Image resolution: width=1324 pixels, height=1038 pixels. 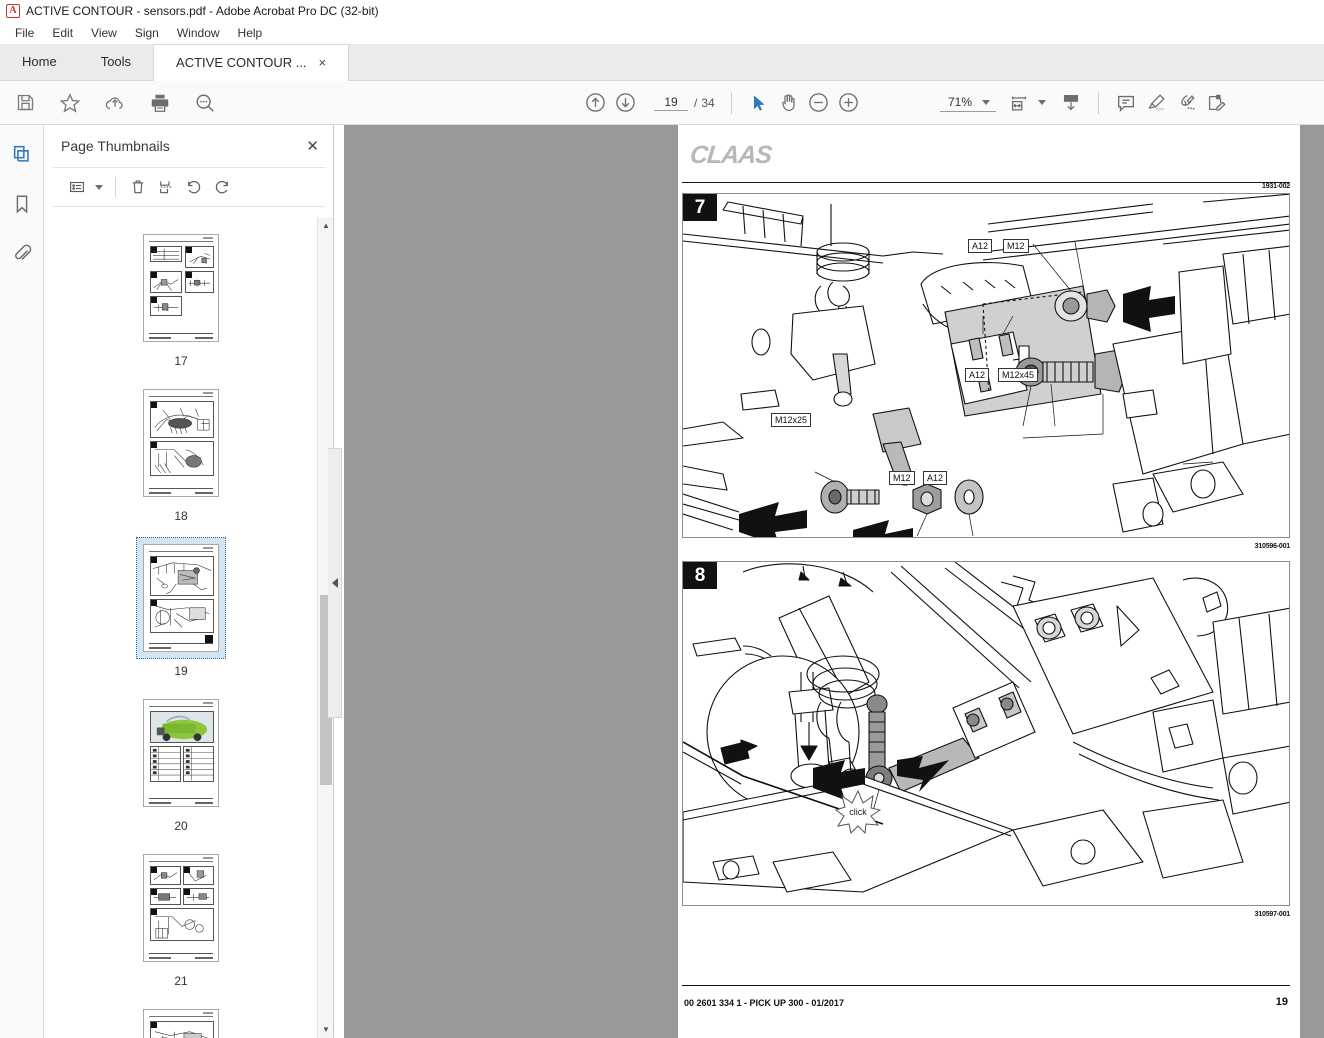 What do you see at coordinates (115, 103) in the screenshot?
I see `cloud-upload-icon` at bounding box center [115, 103].